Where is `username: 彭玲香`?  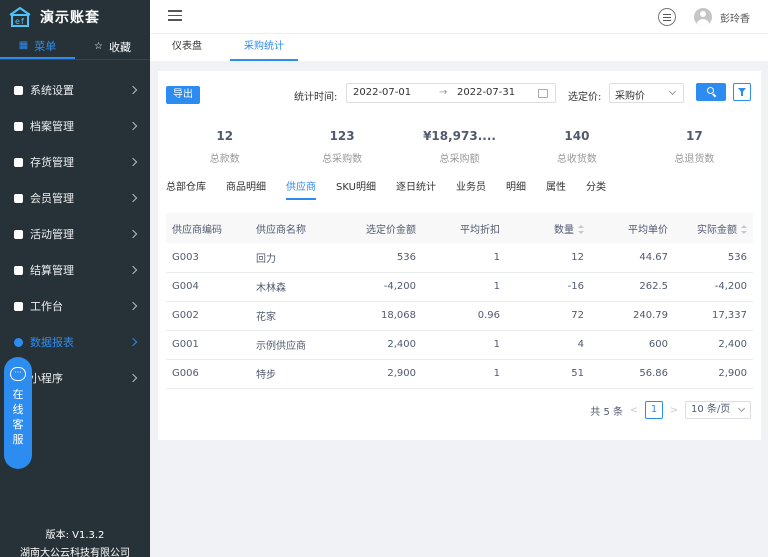 username: 彭玲香 is located at coordinates (735, 17).